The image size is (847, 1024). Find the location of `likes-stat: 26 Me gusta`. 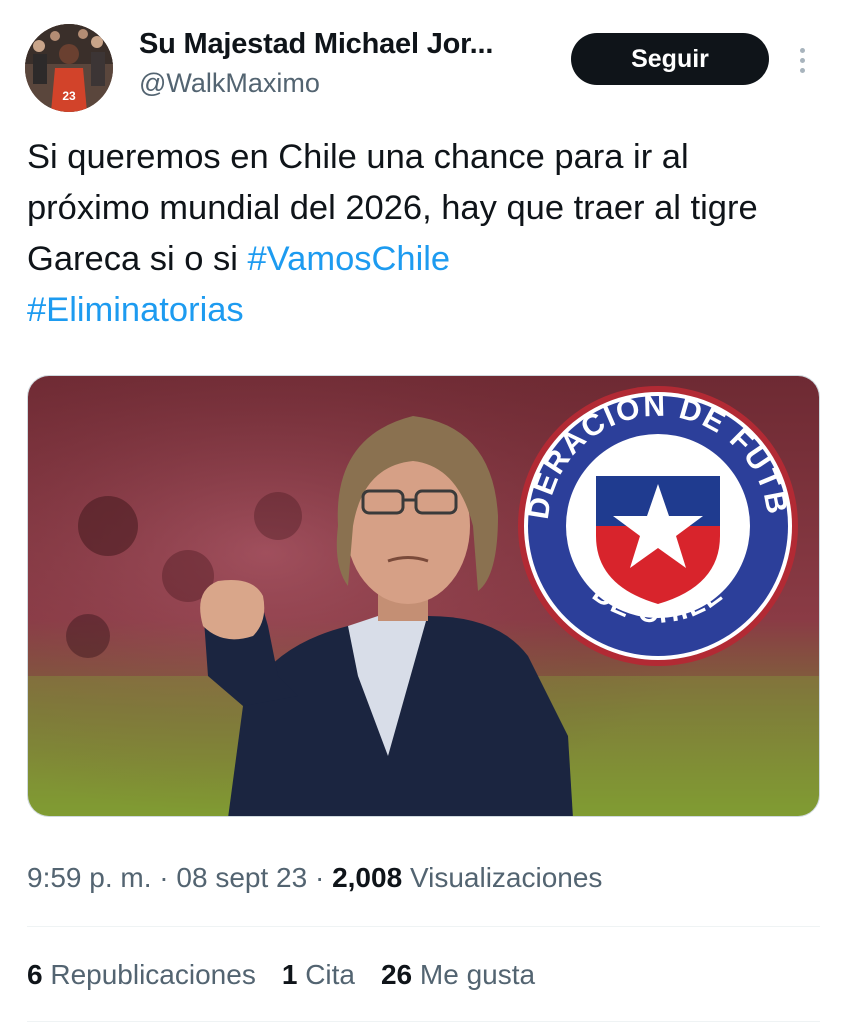

likes-stat: 26 Me gusta is located at coordinates (458, 975).